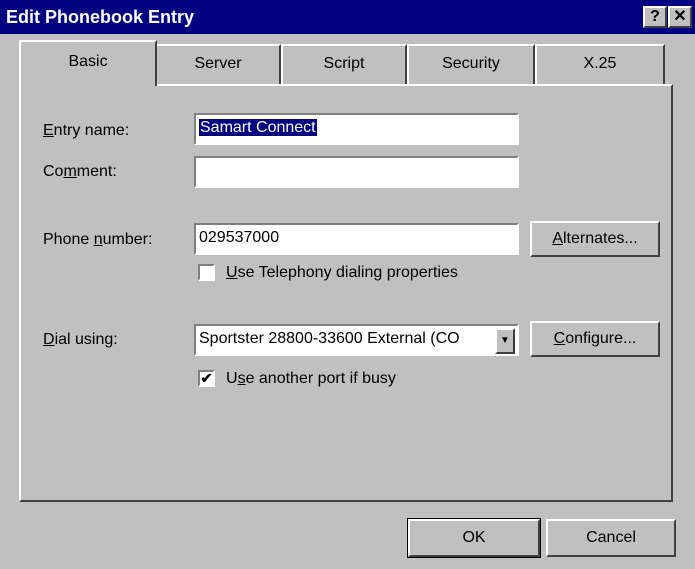 The height and width of the screenshot is (569, 695). What do you see at coordinates (347, 17) in the screenshot?
I see `title-bar: Edit Phonebook Entry ? ✕` at bounding box center [347, 17].